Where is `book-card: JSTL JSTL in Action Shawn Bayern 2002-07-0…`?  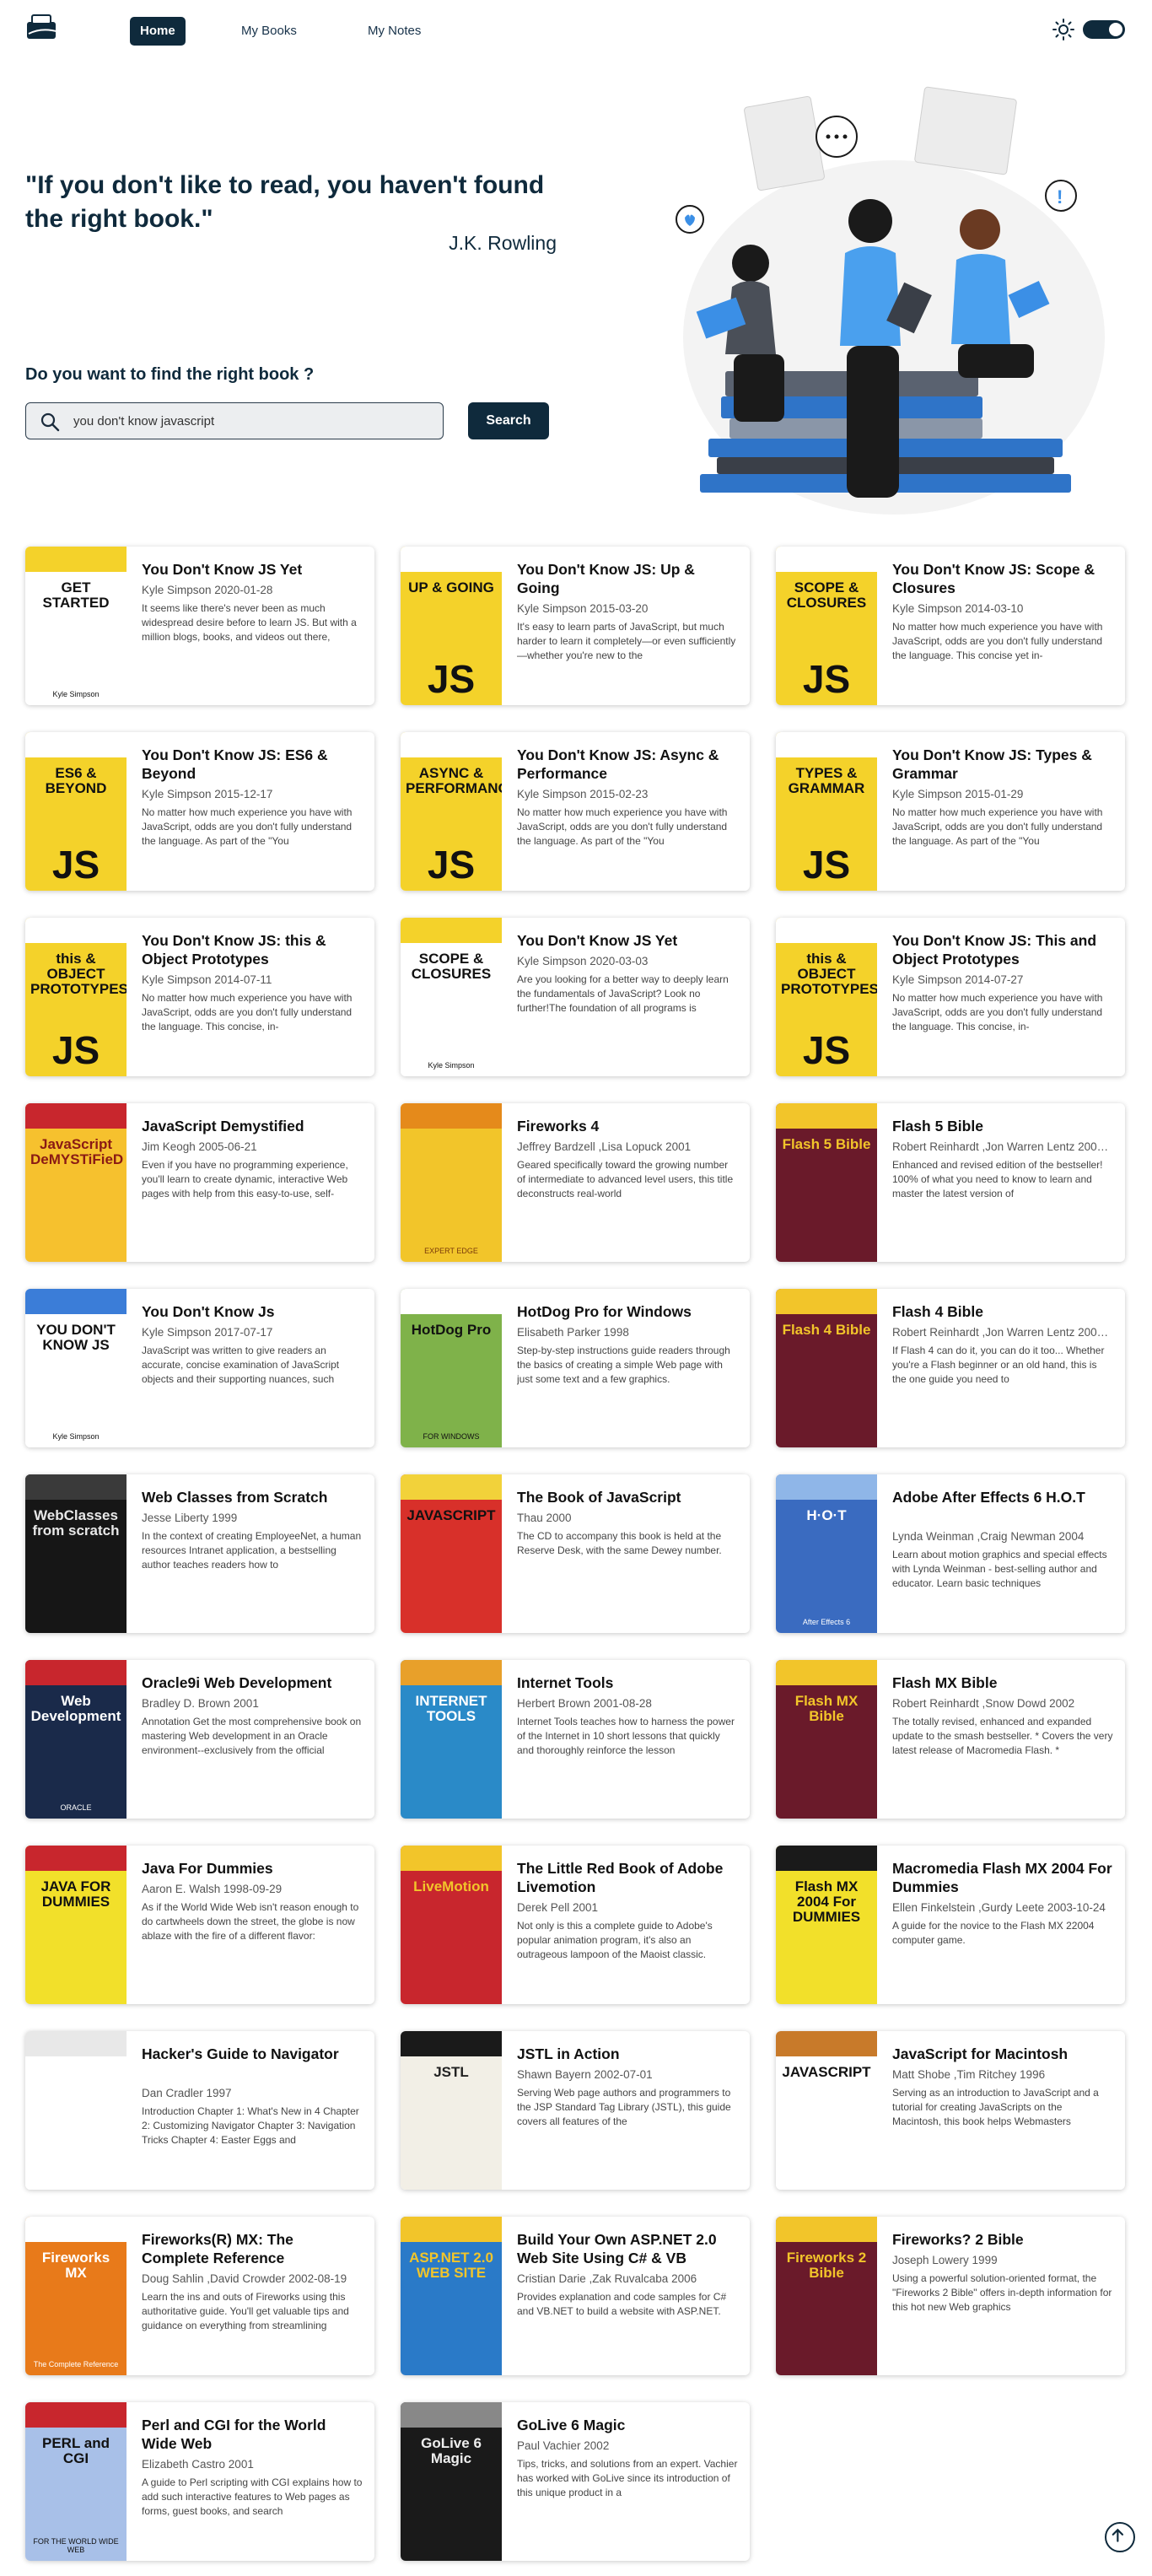 book-card: JSTL JSTL in Action Shawn Bayern 2002-07-0… is located at coordinates (575, 2110).